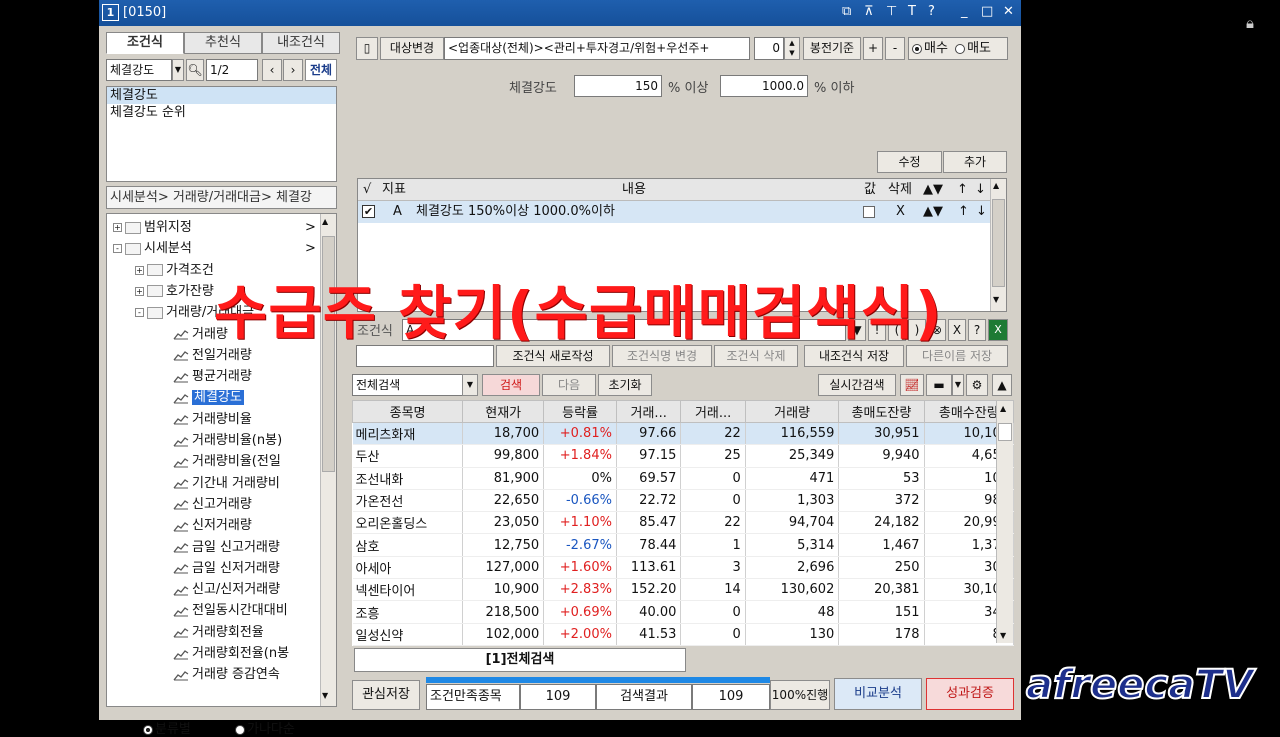  I want to click on chart-icon: 📈︎, so click(912, 385).